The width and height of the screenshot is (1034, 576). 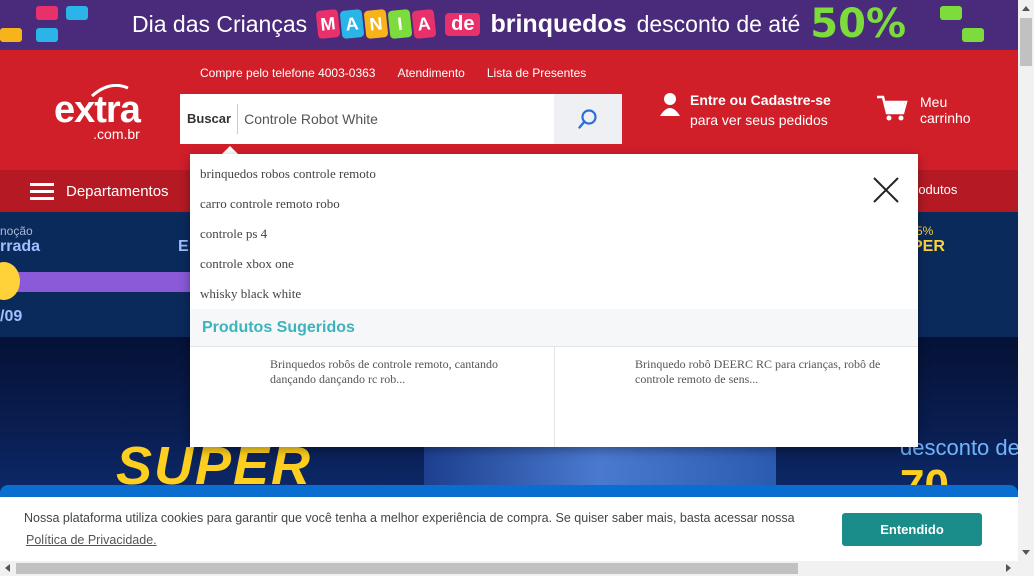 What do you see at coordinates (760, 100) in the screenshot?
I see `account-title: Entre ou Cadastre-se` at bounding box center [760, 100].